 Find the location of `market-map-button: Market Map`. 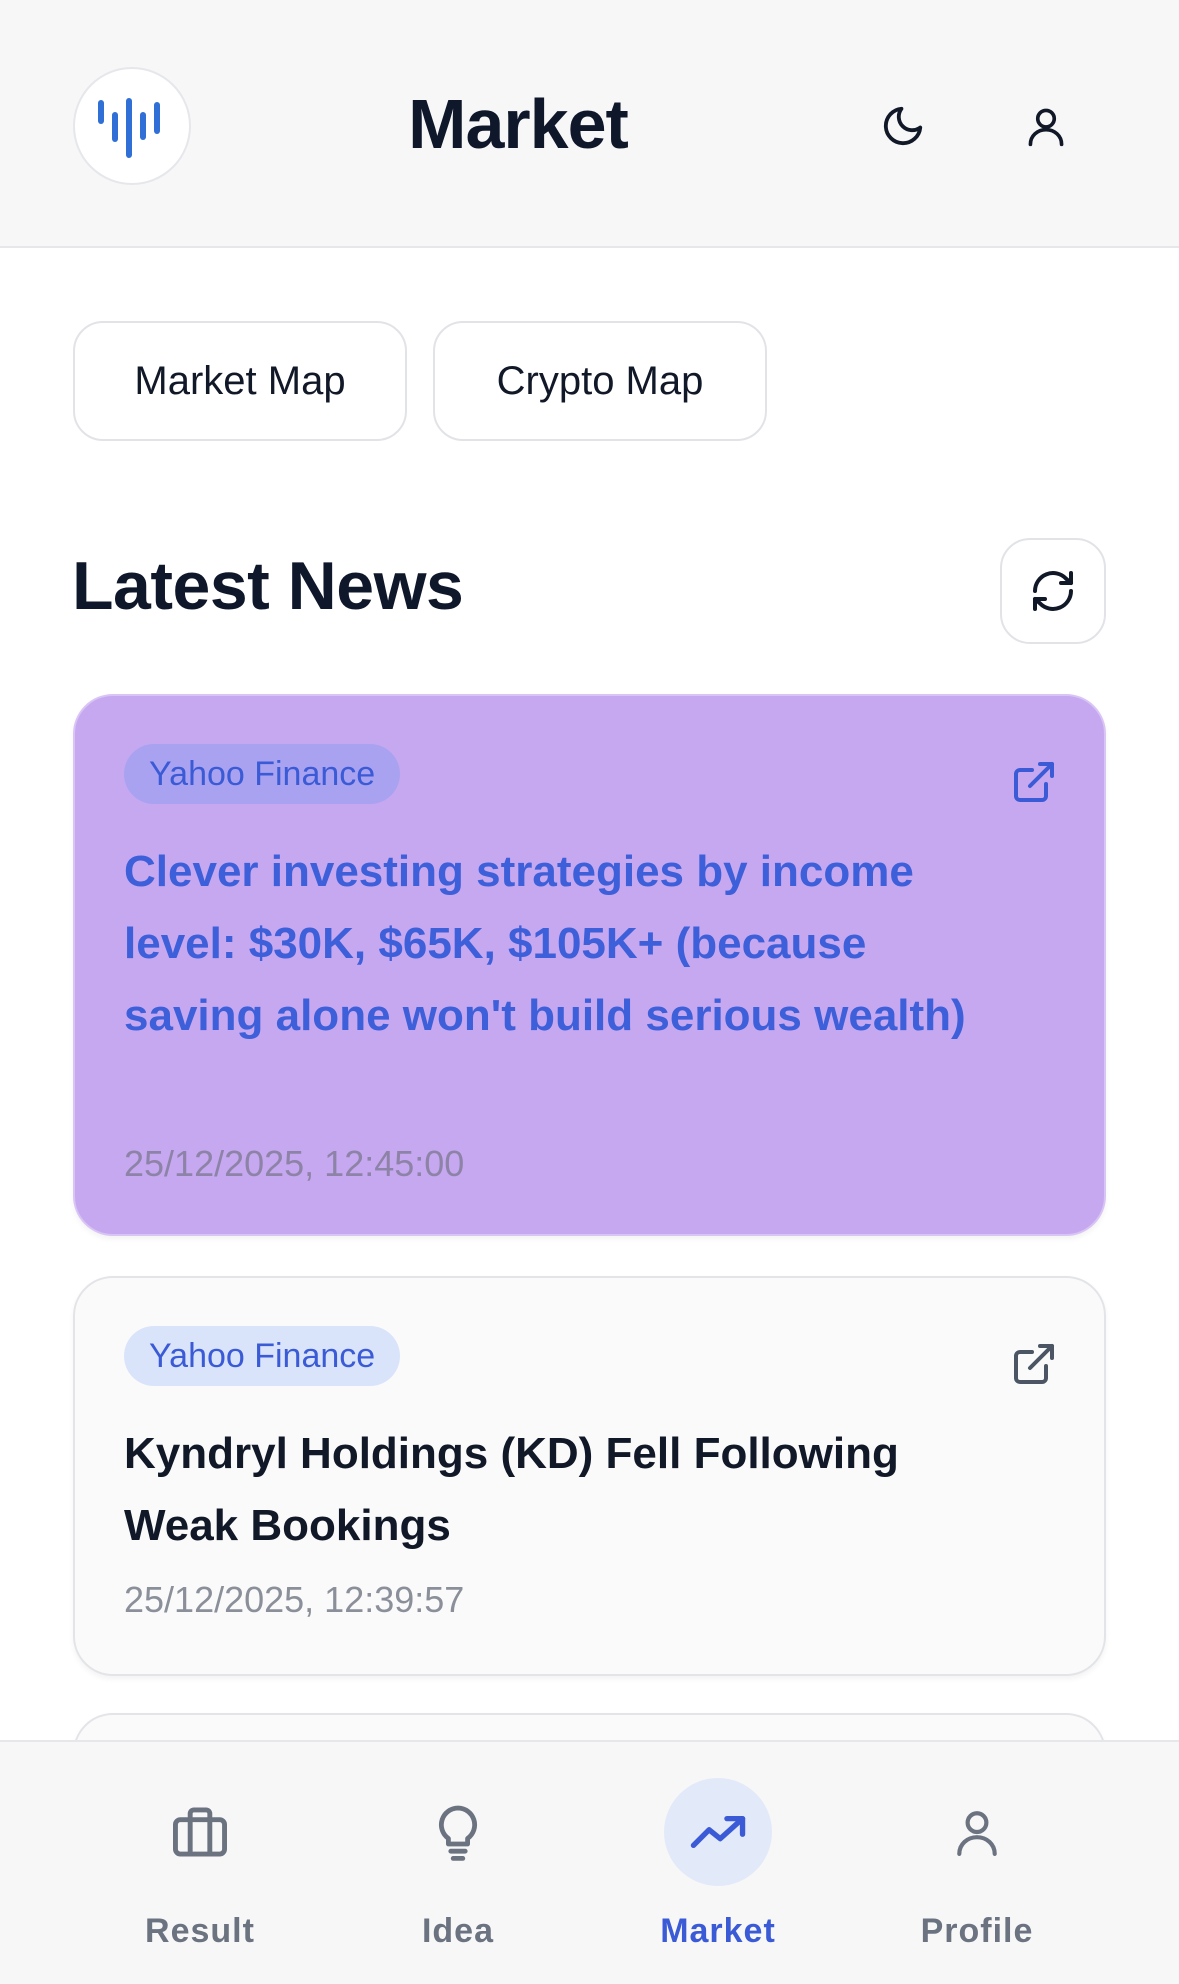

market-map-button: Market Map is located at coordinates (240, 381).